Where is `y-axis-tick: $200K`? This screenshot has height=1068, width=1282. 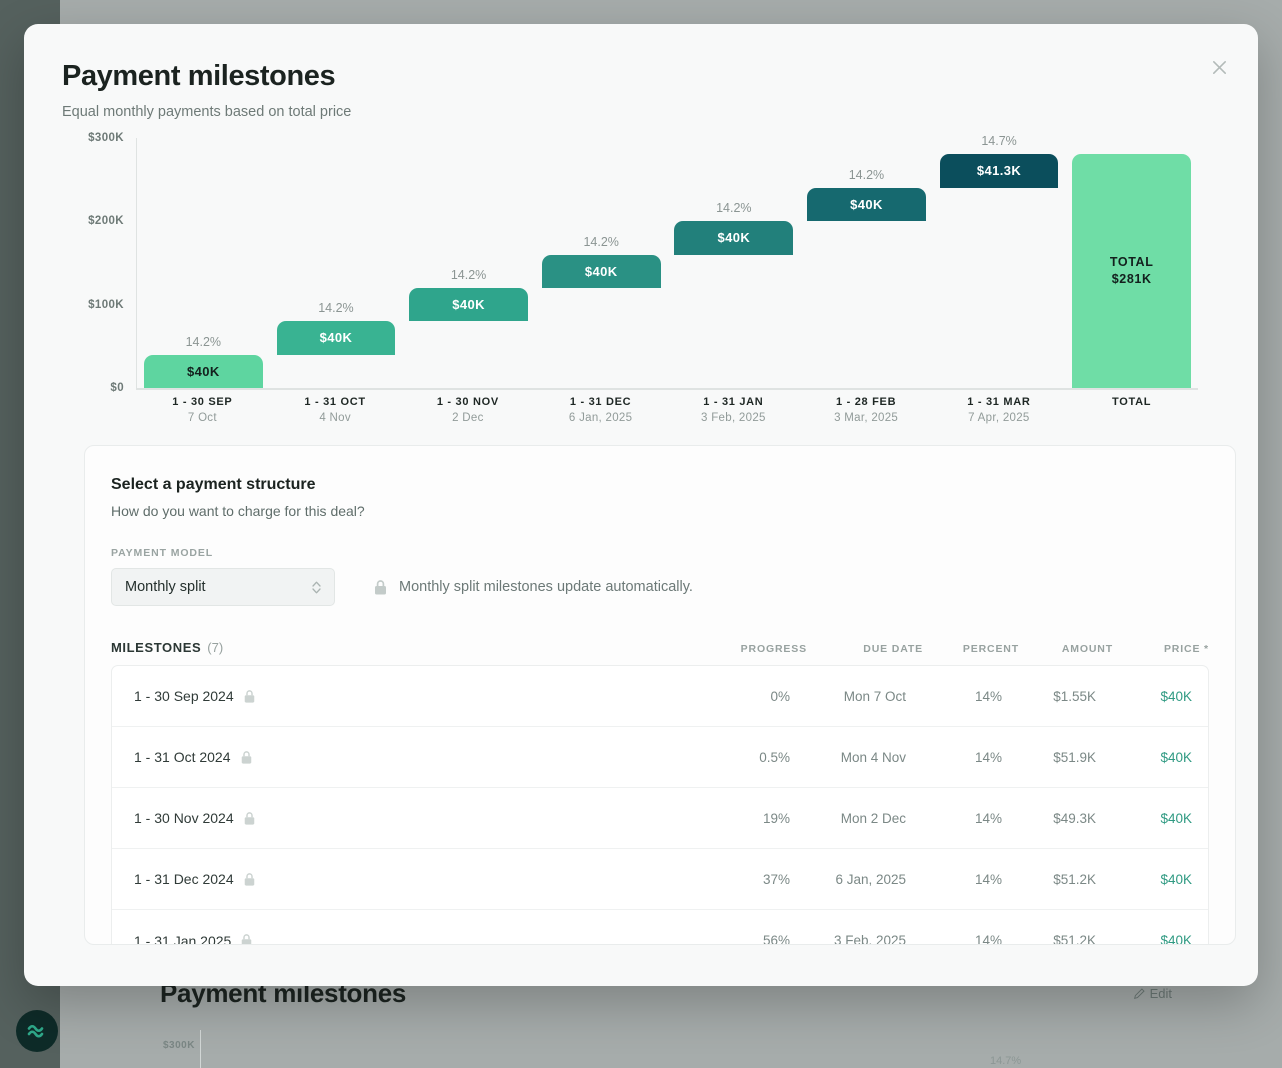
y-axis-tick: $200K is located at coordinates (106, 221).